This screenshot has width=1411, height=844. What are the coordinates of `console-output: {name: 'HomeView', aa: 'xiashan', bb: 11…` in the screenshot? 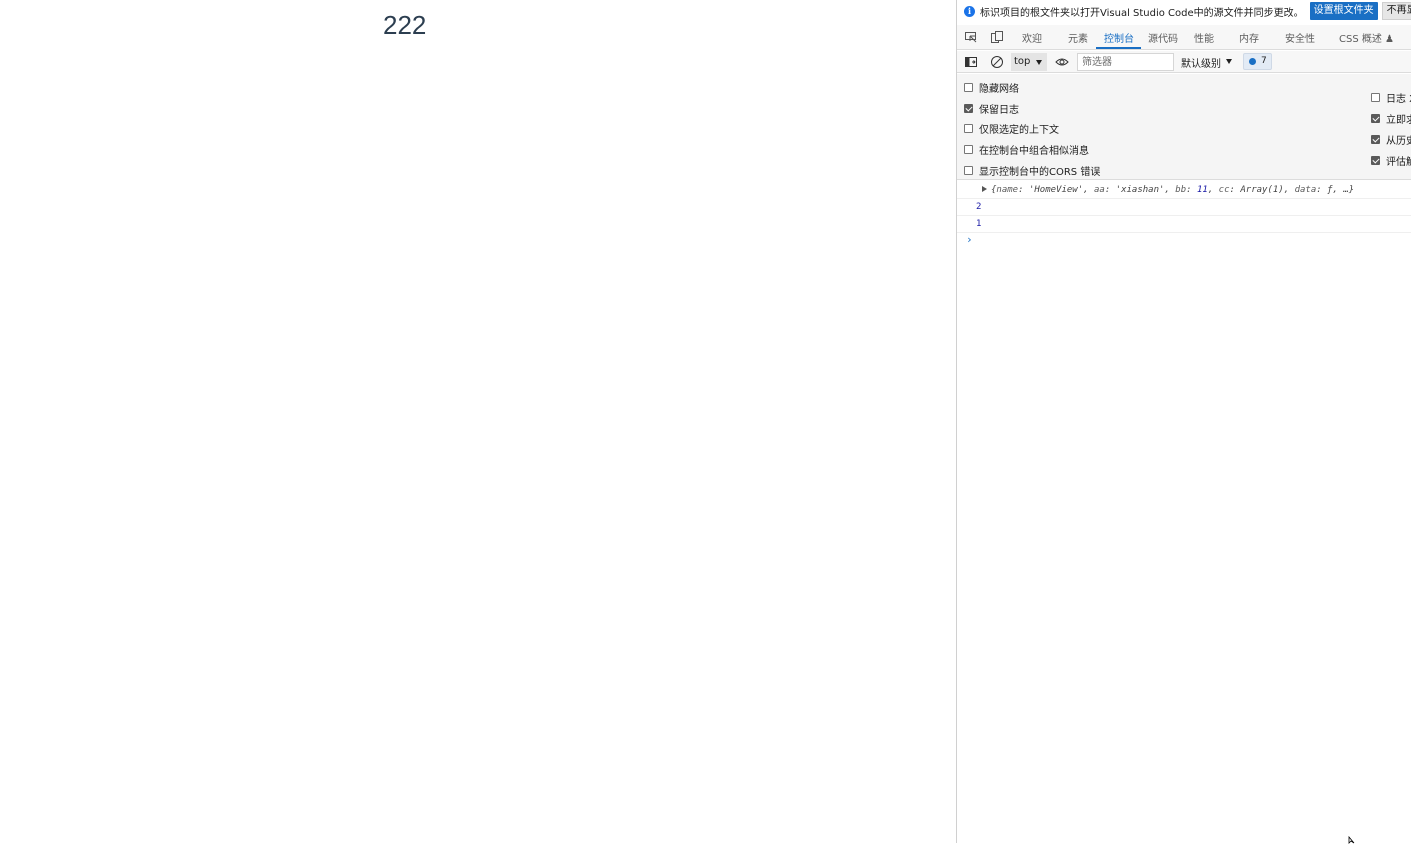 It's located at (1184, 215).